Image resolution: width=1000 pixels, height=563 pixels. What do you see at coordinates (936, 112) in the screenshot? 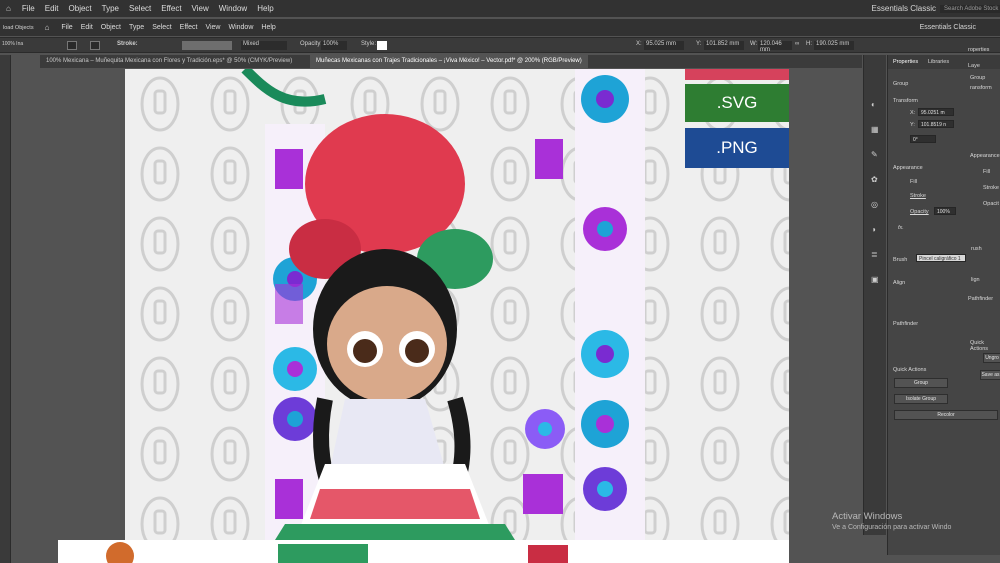
I see `x-input: 95.0251 m` at bounding box center [936, 112].